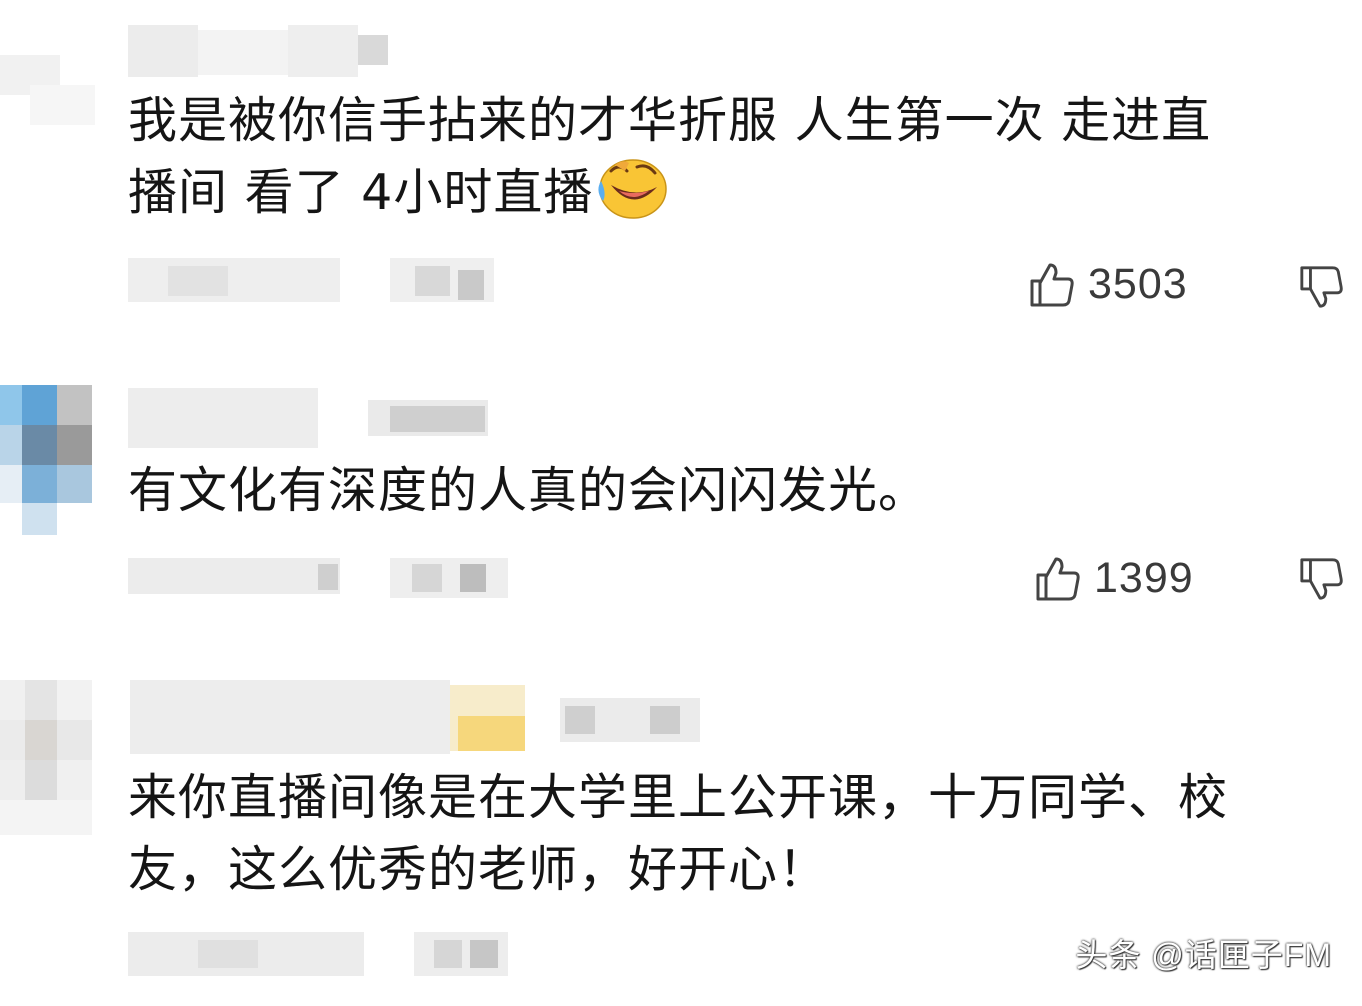 The height and width of the screenshot is (1006, 1362). Describe the element at coordinates (528, 490) in the screenshot. I see `comment-line: 有文化有深度的人真的会闪闪发光。` at that location.